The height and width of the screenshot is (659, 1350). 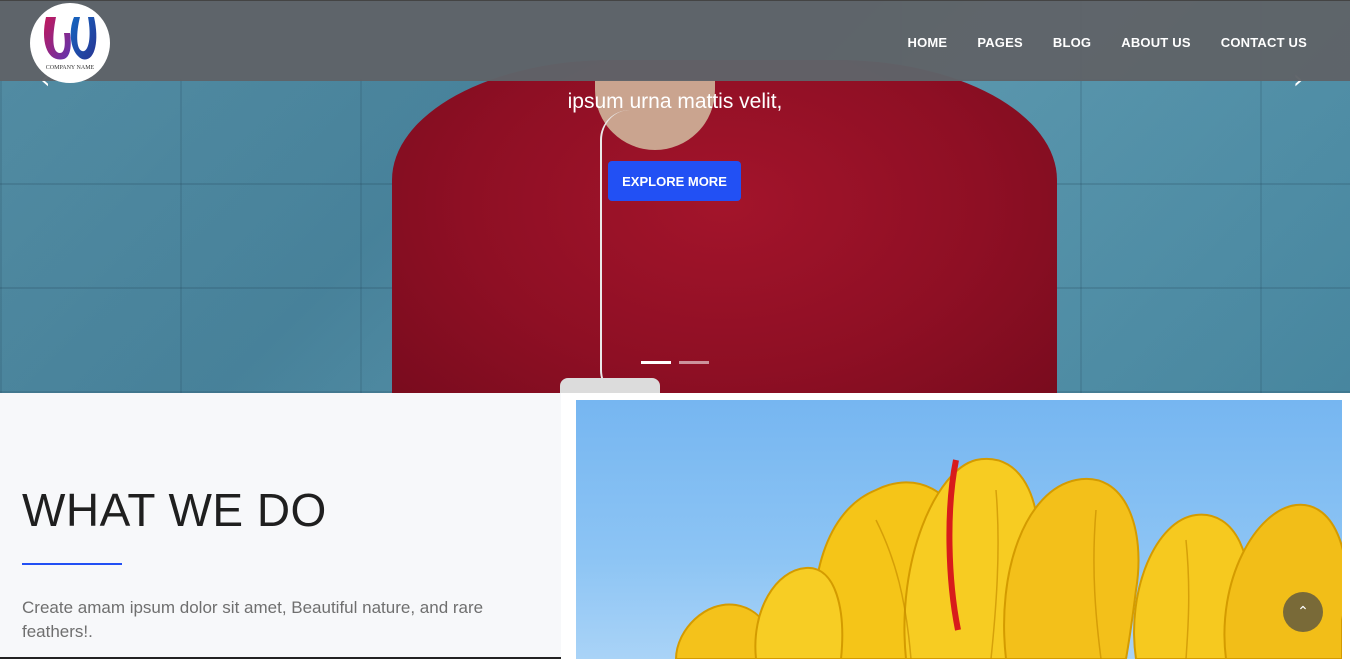 I want to click on explore-more-button: EXPLORE MORE, so click(x=674, y=181).